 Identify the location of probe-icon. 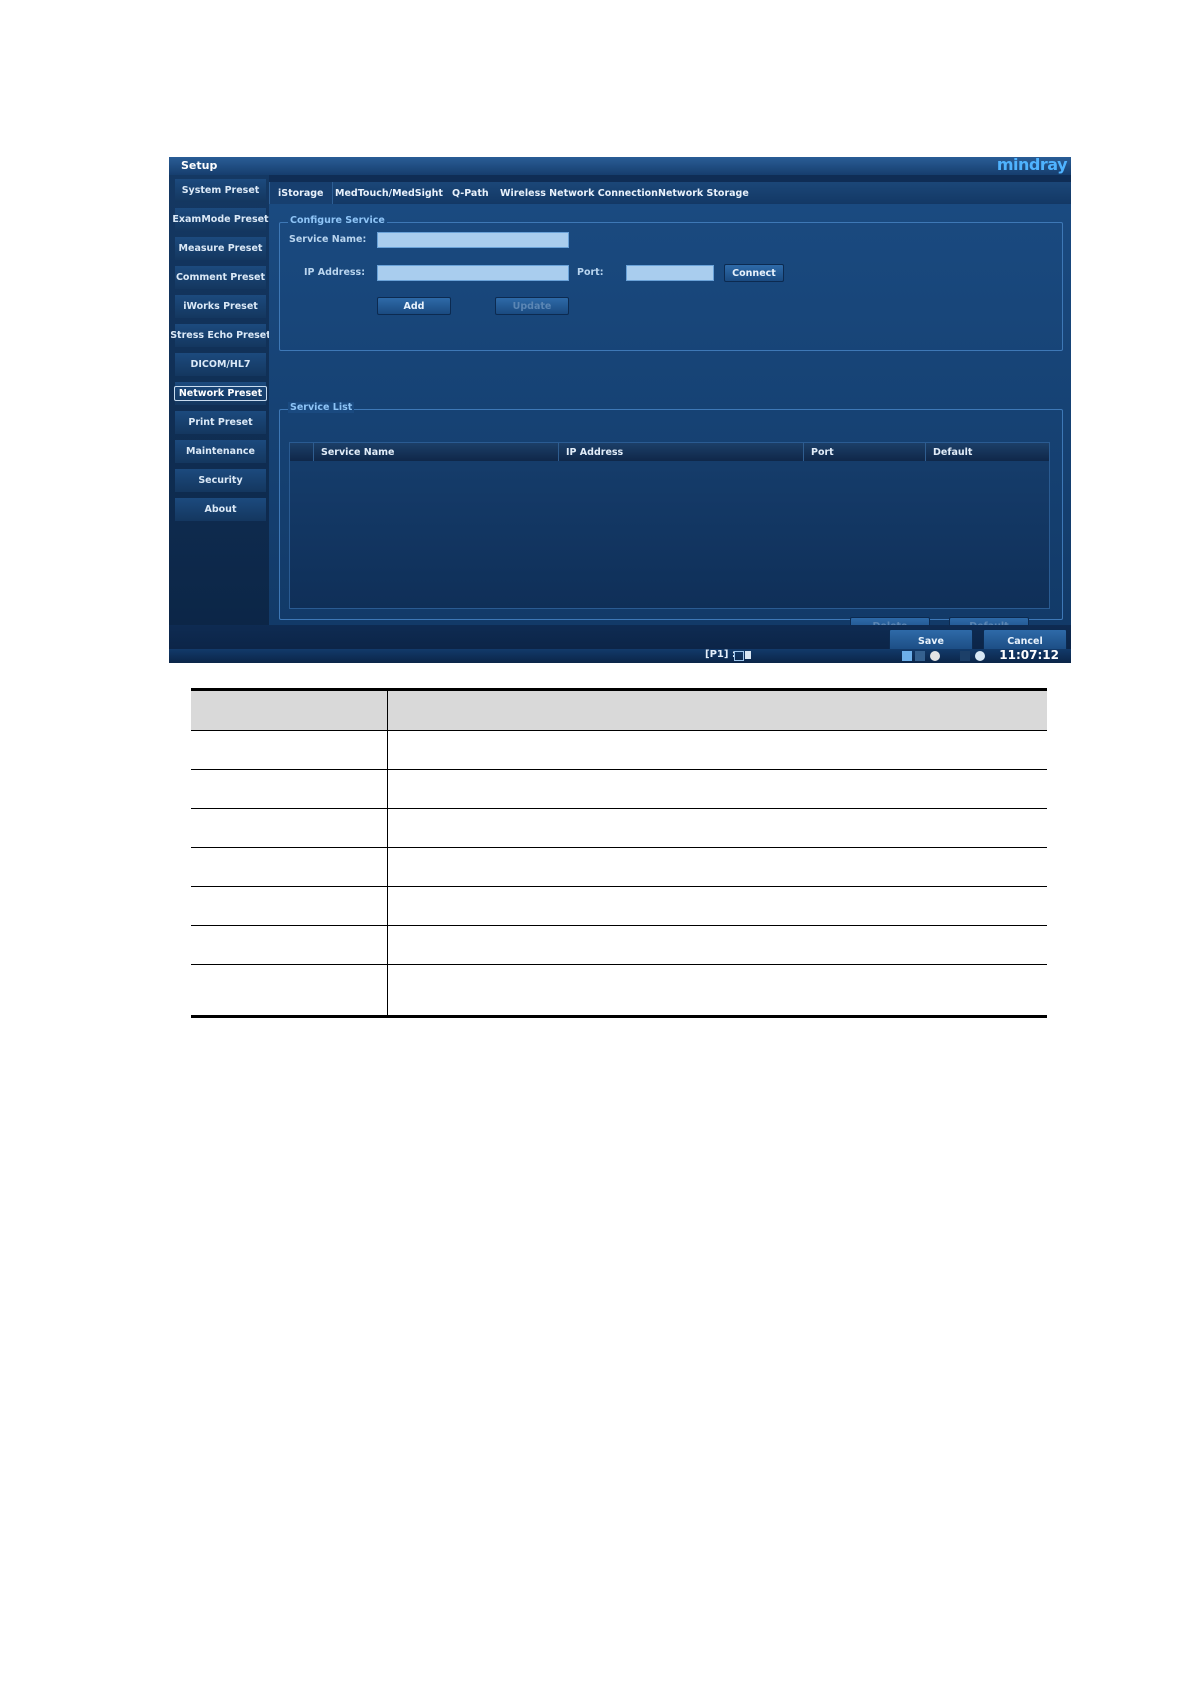
(739, 656).